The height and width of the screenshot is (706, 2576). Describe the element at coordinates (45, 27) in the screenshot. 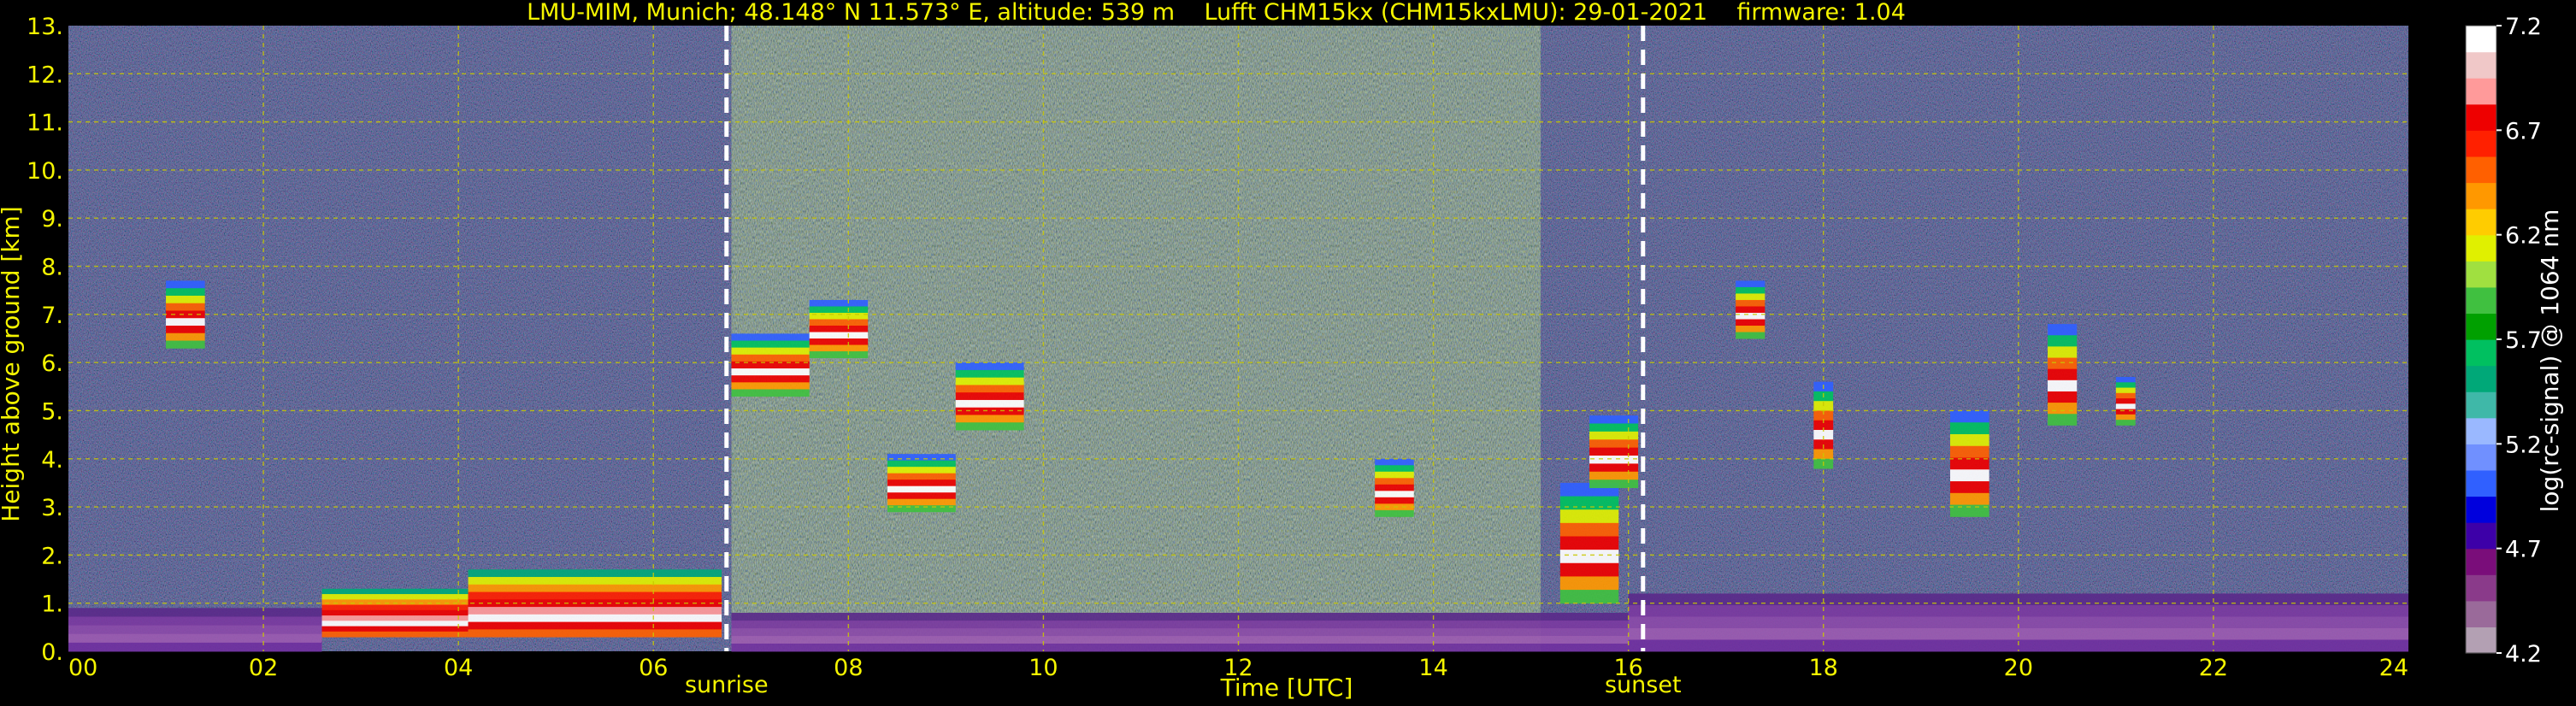

I see `y-tick-label: 13.` at that location.